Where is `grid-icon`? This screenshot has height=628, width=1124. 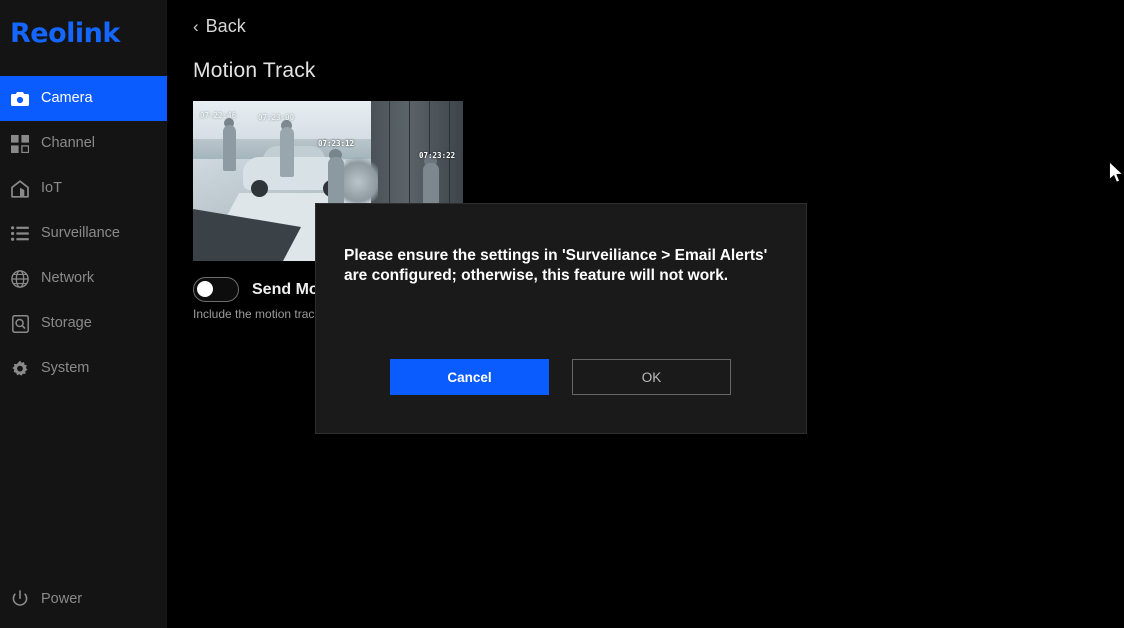 grid-icon is located at coordinates (20, 144).